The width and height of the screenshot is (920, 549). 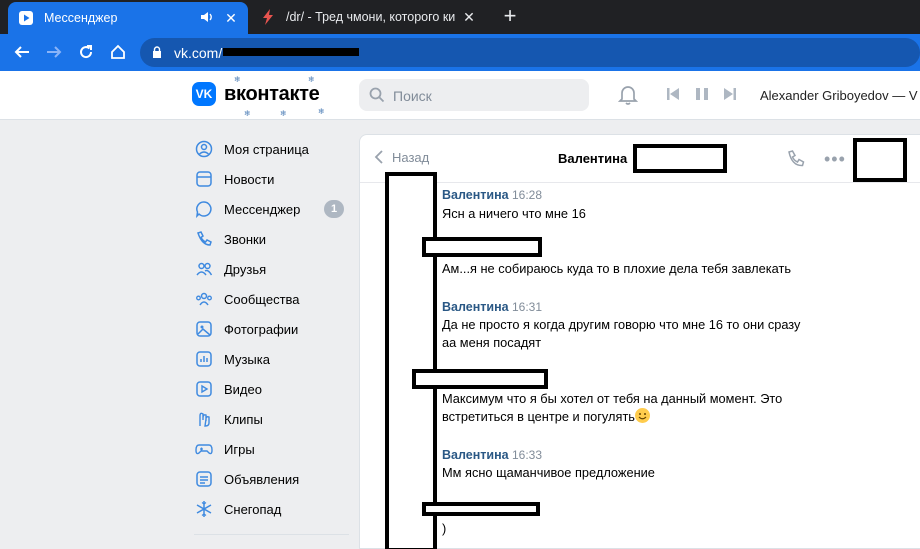 What do you see at coordinates (239, 449) in the screenshot?
I see `menu-item-label: Игры` at bounding box center [239, 449].